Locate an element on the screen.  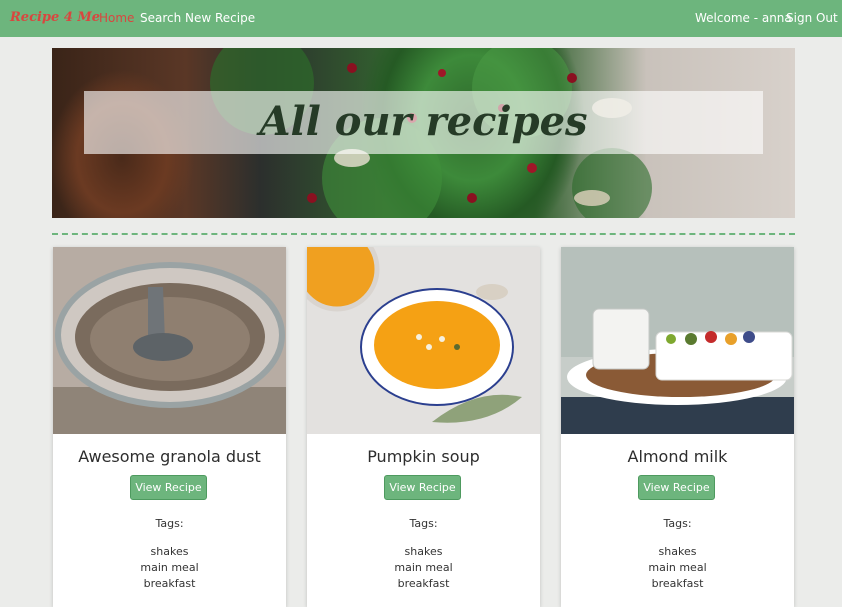
nav-link-new-recipe: New Recipe is located at coordinates (220, 18).